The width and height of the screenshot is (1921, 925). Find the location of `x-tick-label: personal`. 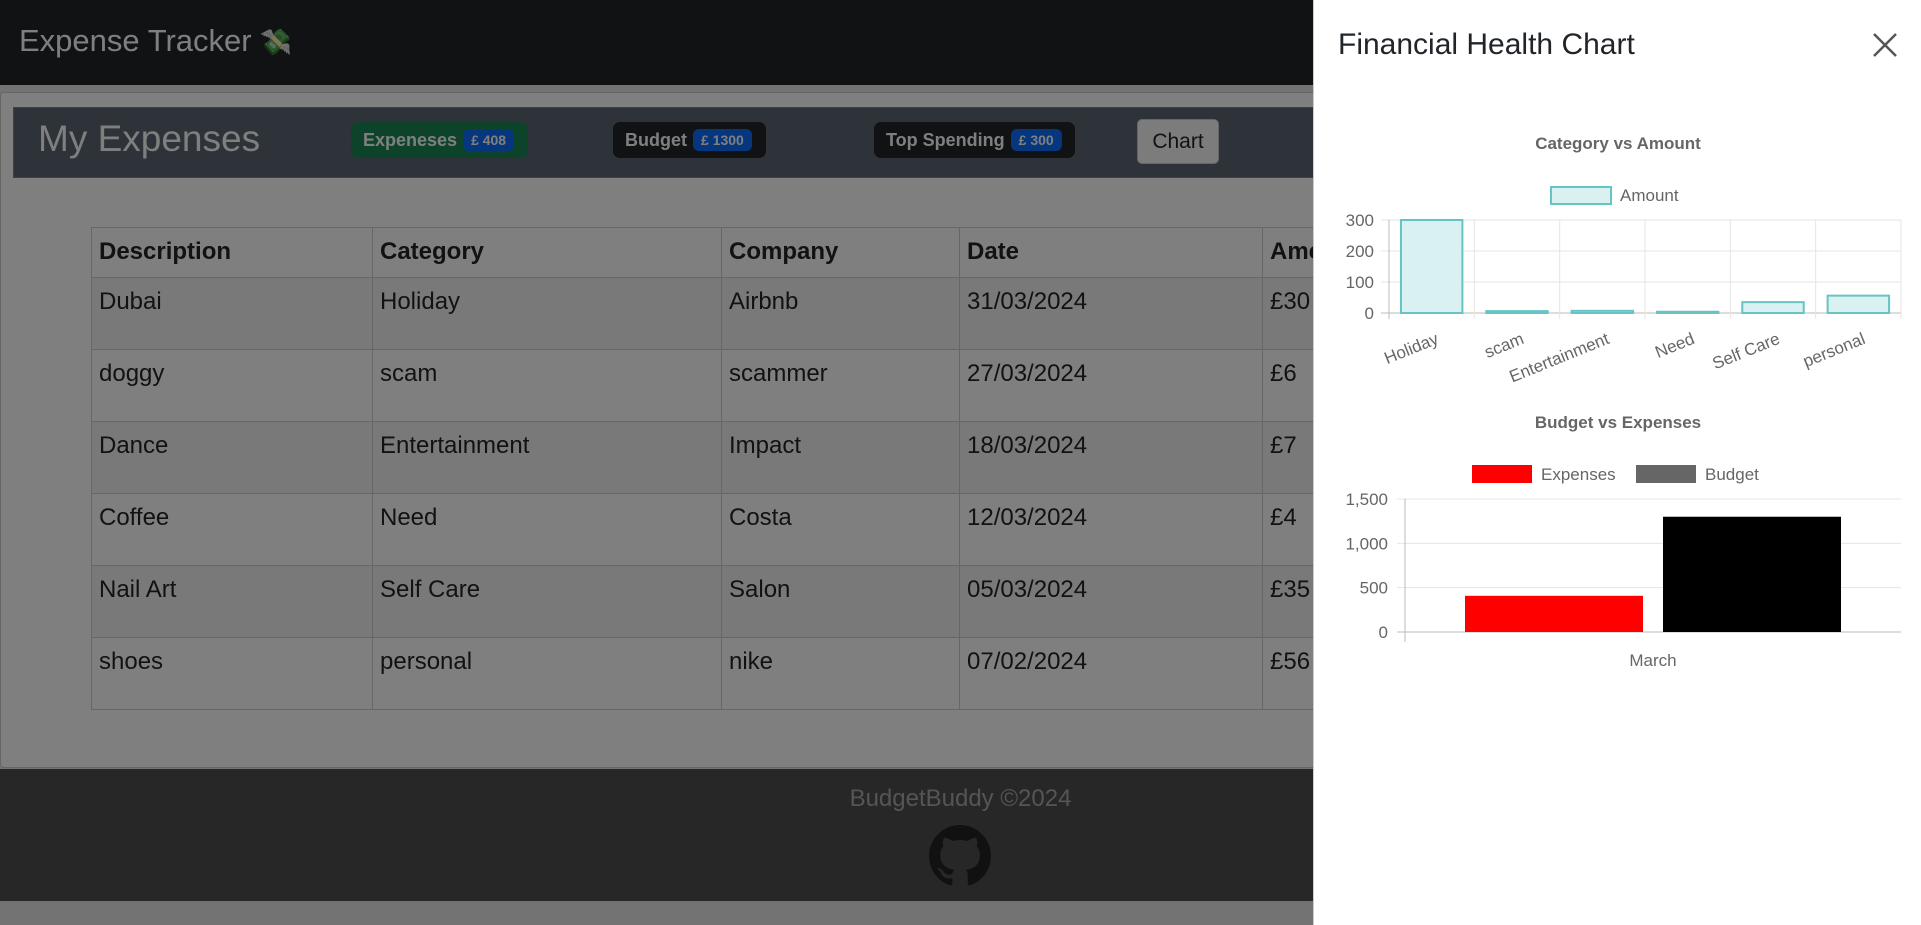

x-tick-label: personal is located at coordinates (1834, 350).